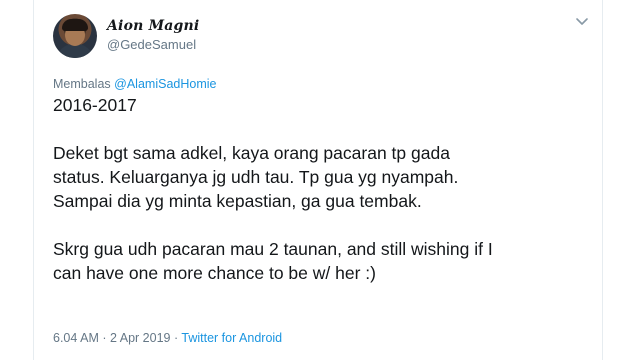 This screenshot has height=360, width=640. Describe the element at coordinates (151, 44) in the screenshot. I see `user-handle: @GedeSamuel` at that location.